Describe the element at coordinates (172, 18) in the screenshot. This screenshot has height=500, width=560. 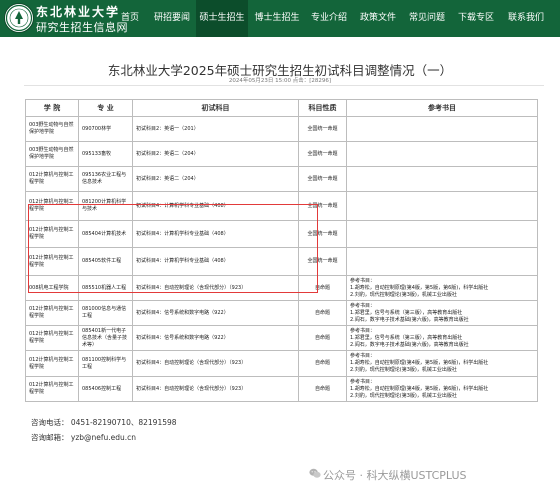
I see `nav-item-news: 研招要闻` at that location.